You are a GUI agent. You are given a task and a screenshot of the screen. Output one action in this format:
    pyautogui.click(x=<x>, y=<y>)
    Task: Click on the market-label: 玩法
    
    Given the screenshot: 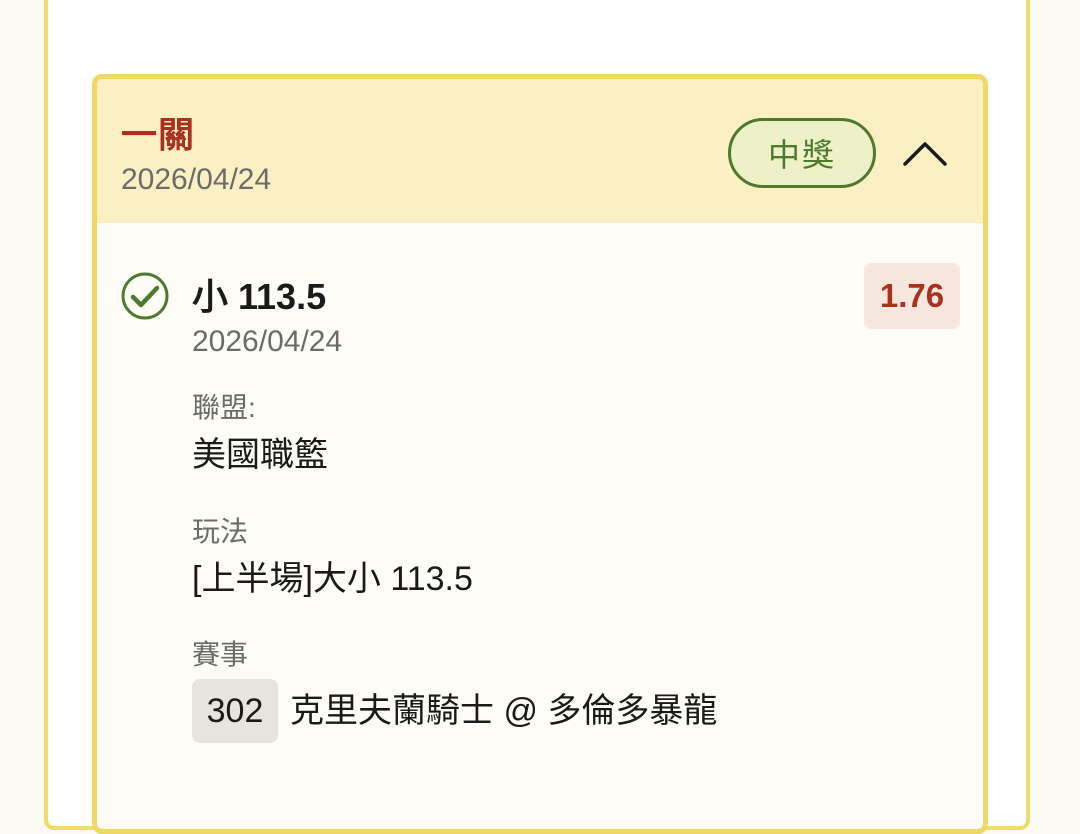 What is the action you would take?
    pyautogui.click(x=220, y=531)
    